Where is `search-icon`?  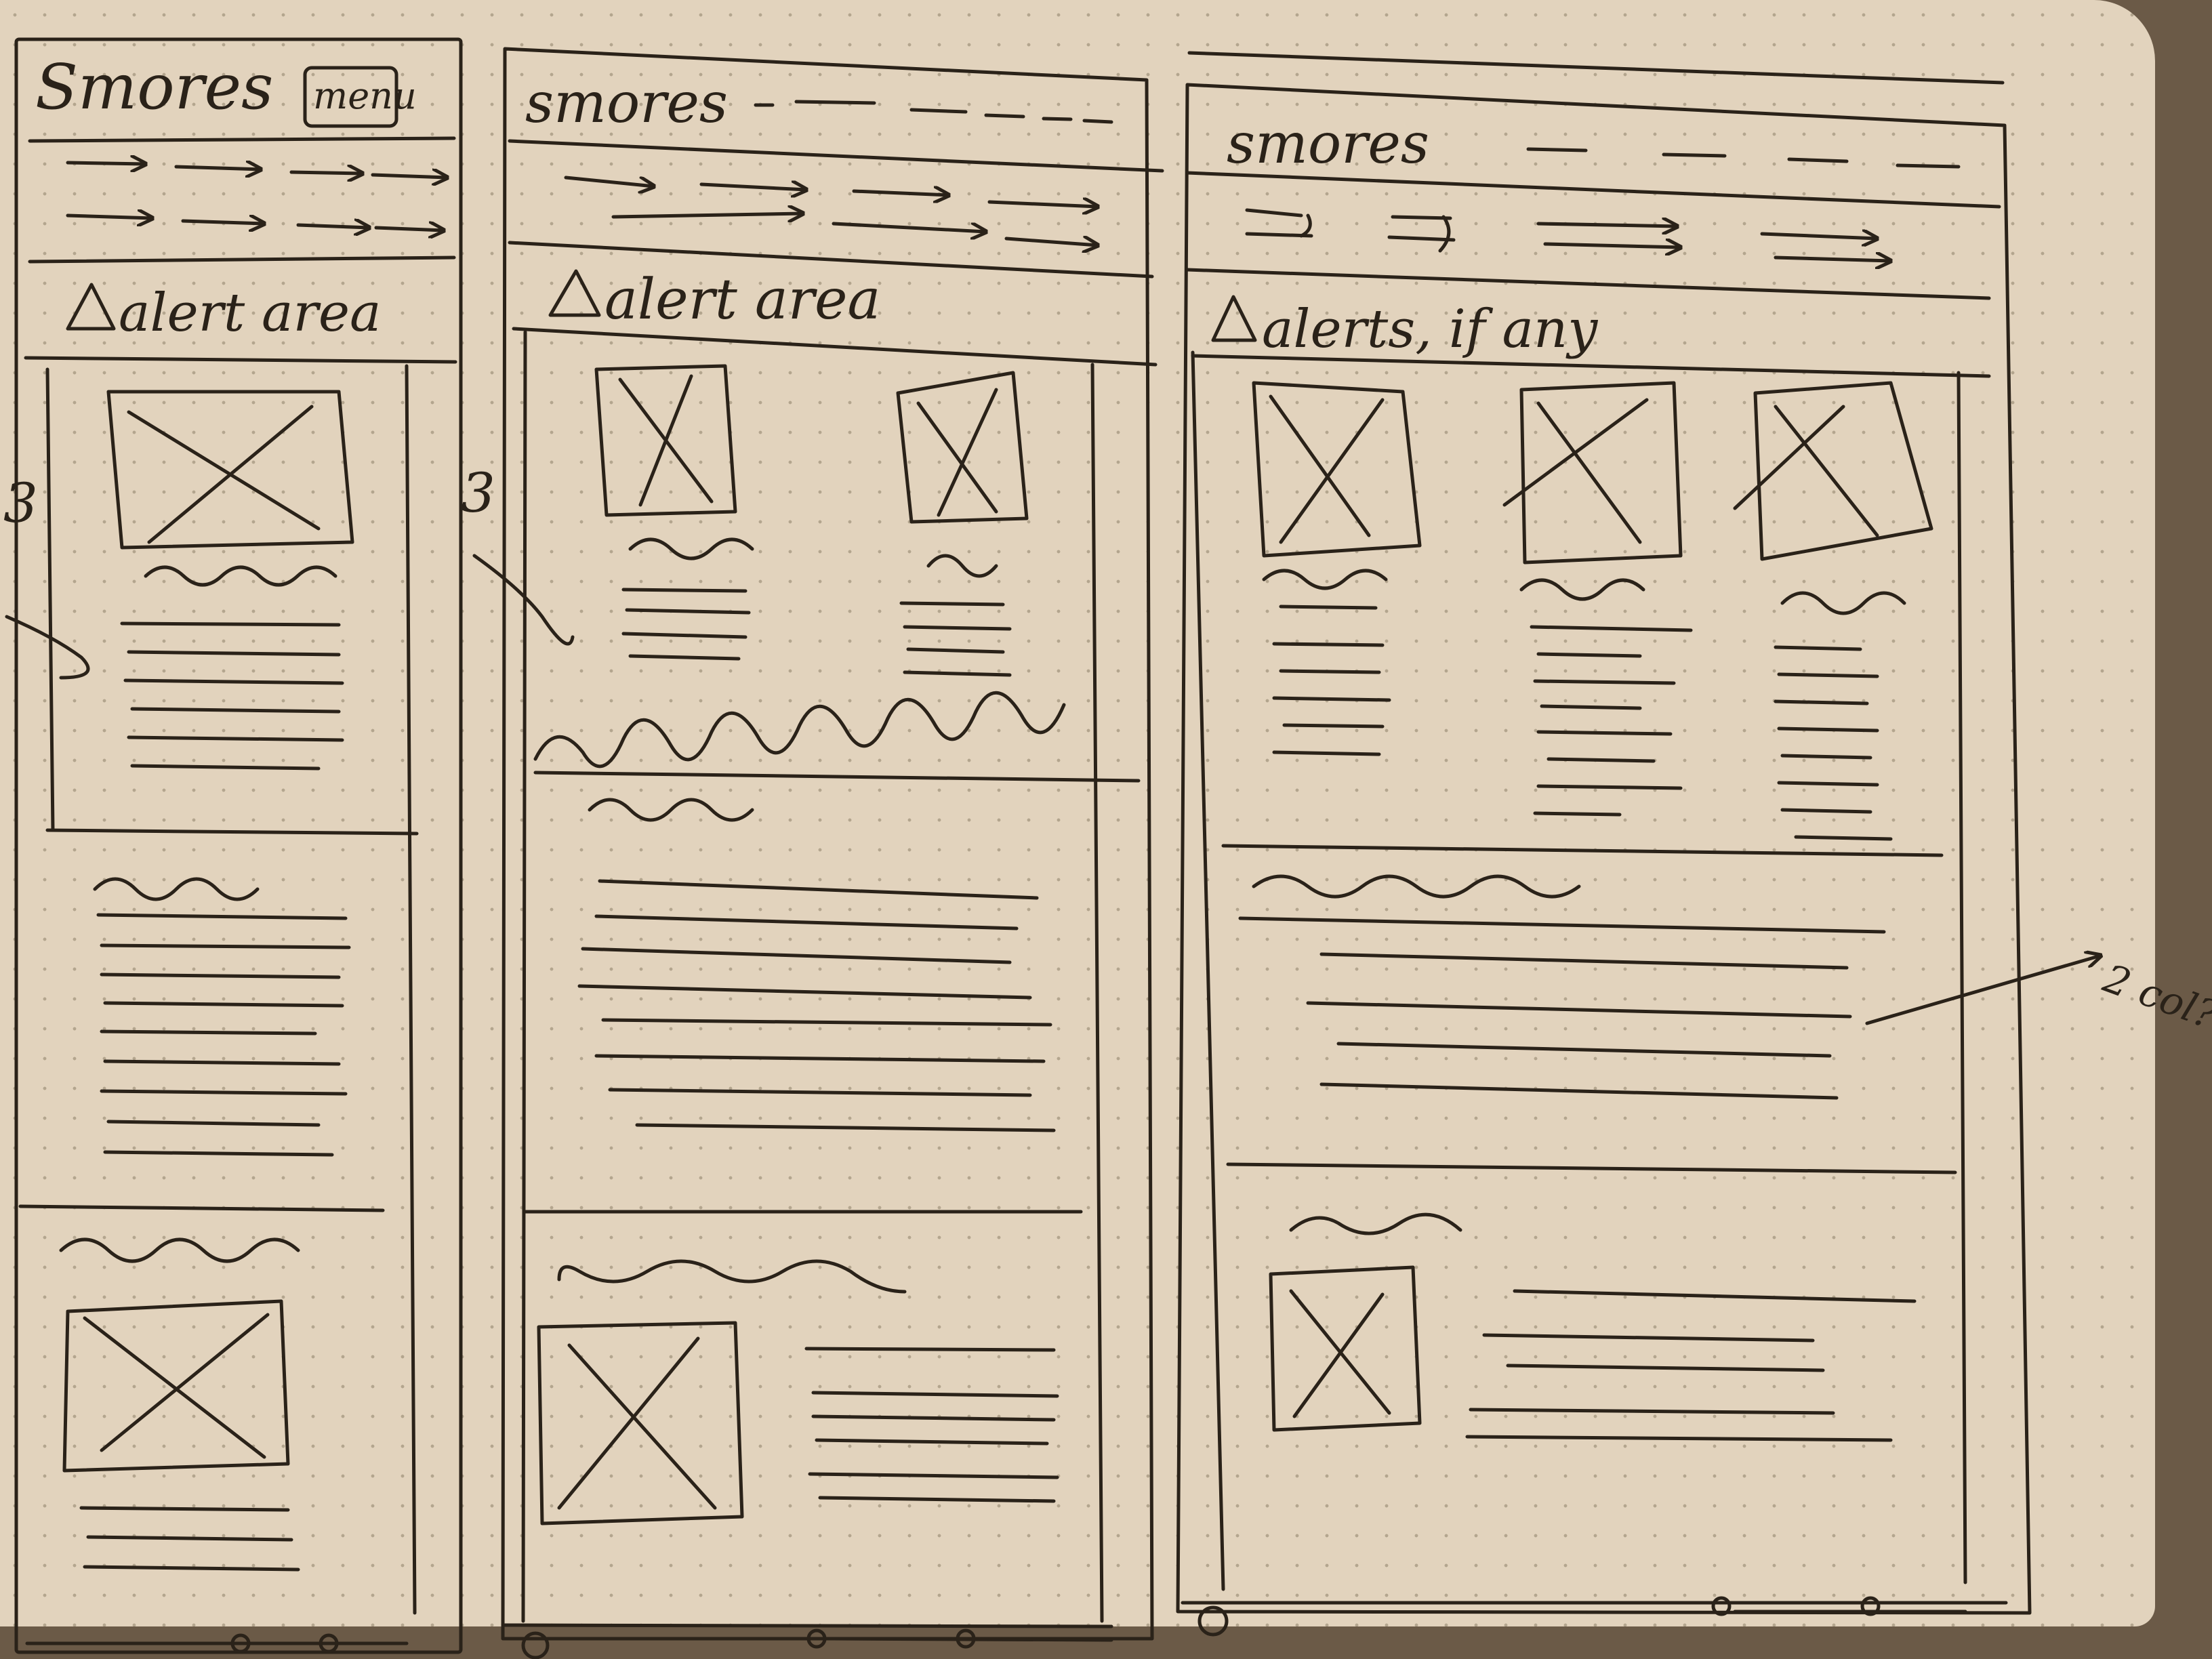 search-icon is located at coordinates (535, 1645).